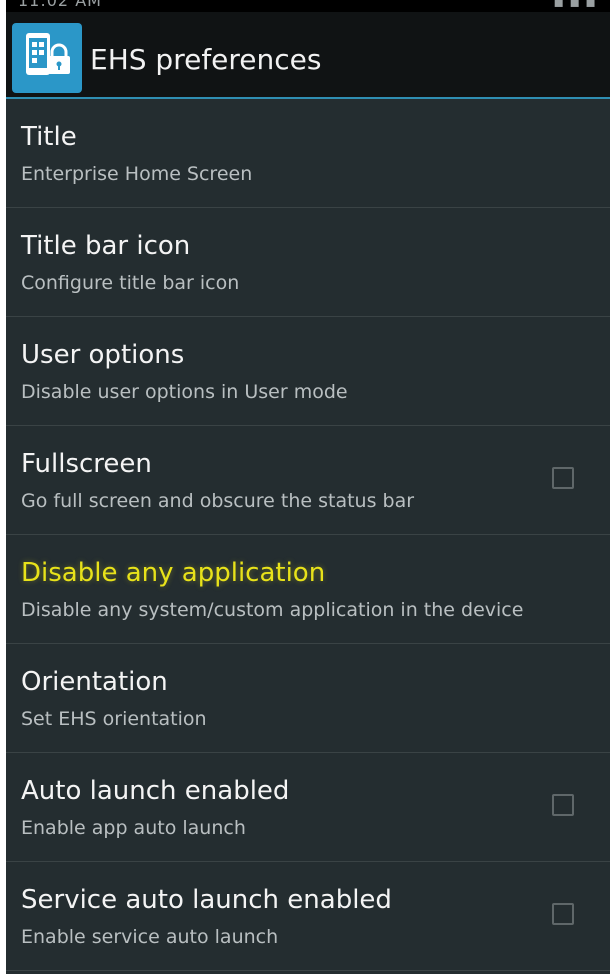 This screenshot has width=610, height=974. Describe the element at coordinates (184, 392) in the screenshot. I see `pref-user-options-summary: Disable user options in User mode` at that location.